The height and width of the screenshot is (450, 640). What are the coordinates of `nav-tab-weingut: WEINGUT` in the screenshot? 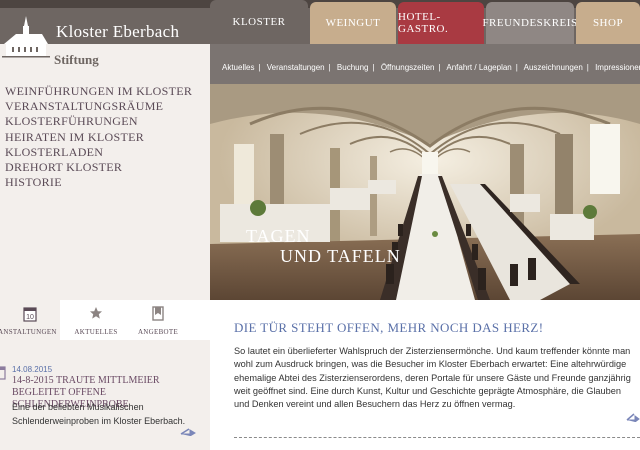 It's located at (353, 23).